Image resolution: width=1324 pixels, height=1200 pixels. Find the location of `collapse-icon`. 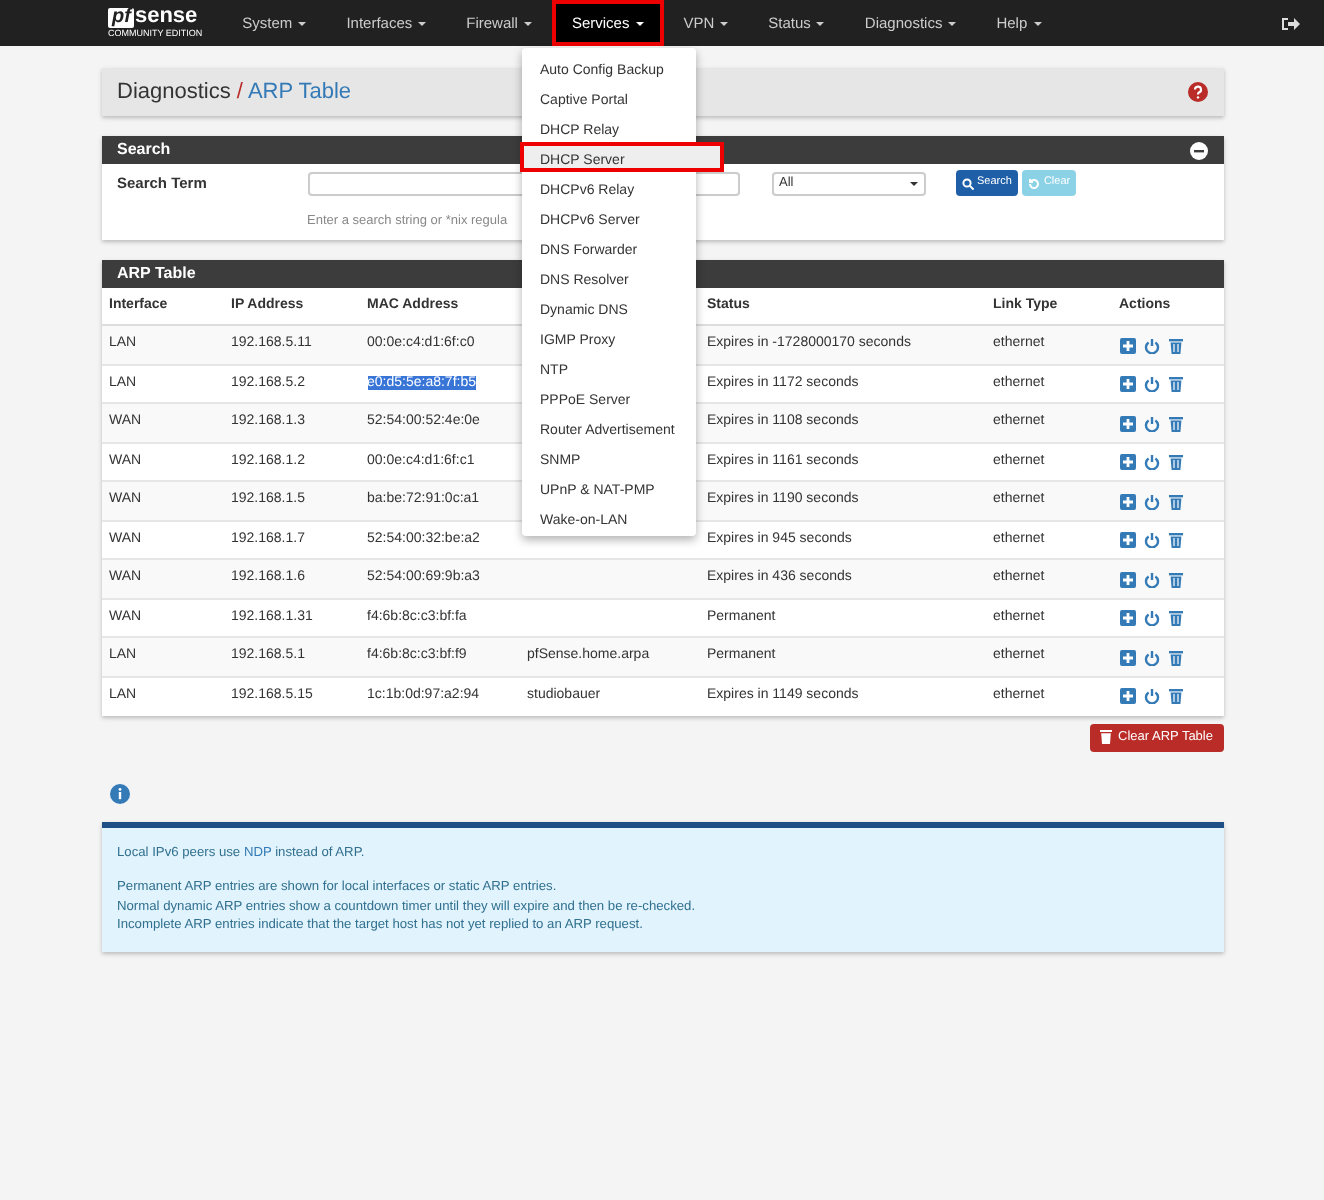

collapse-icon is located at coordinates (1198, 150).